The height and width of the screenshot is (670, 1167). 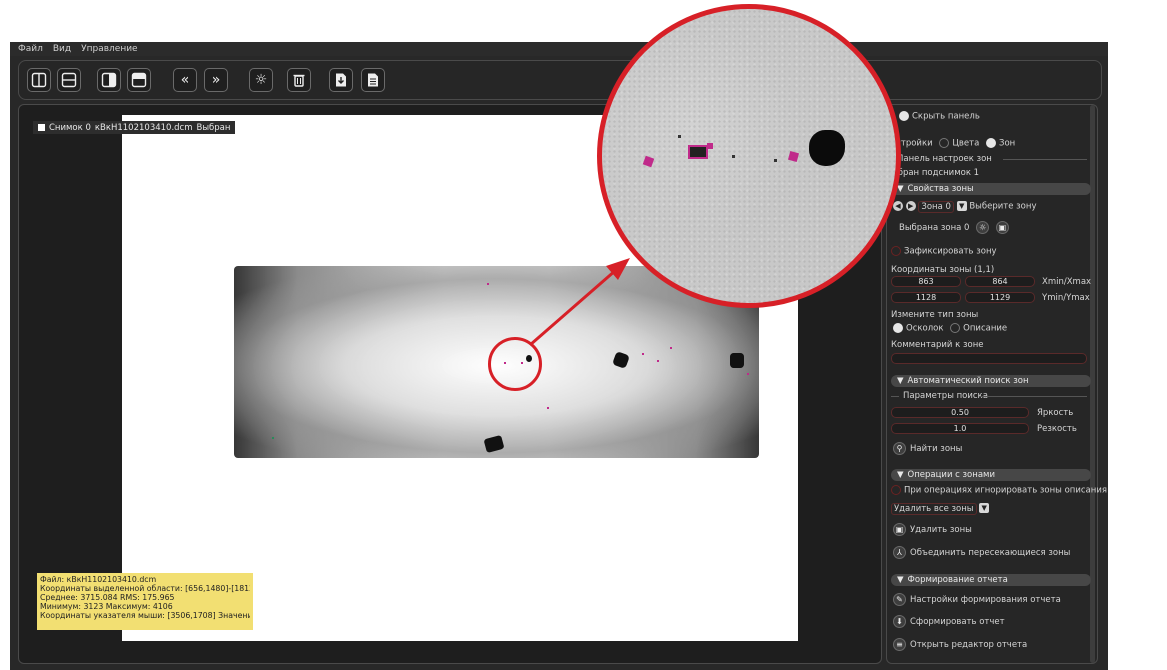 I want to click on snapshot-checkbox, so click(x=41, y=127).